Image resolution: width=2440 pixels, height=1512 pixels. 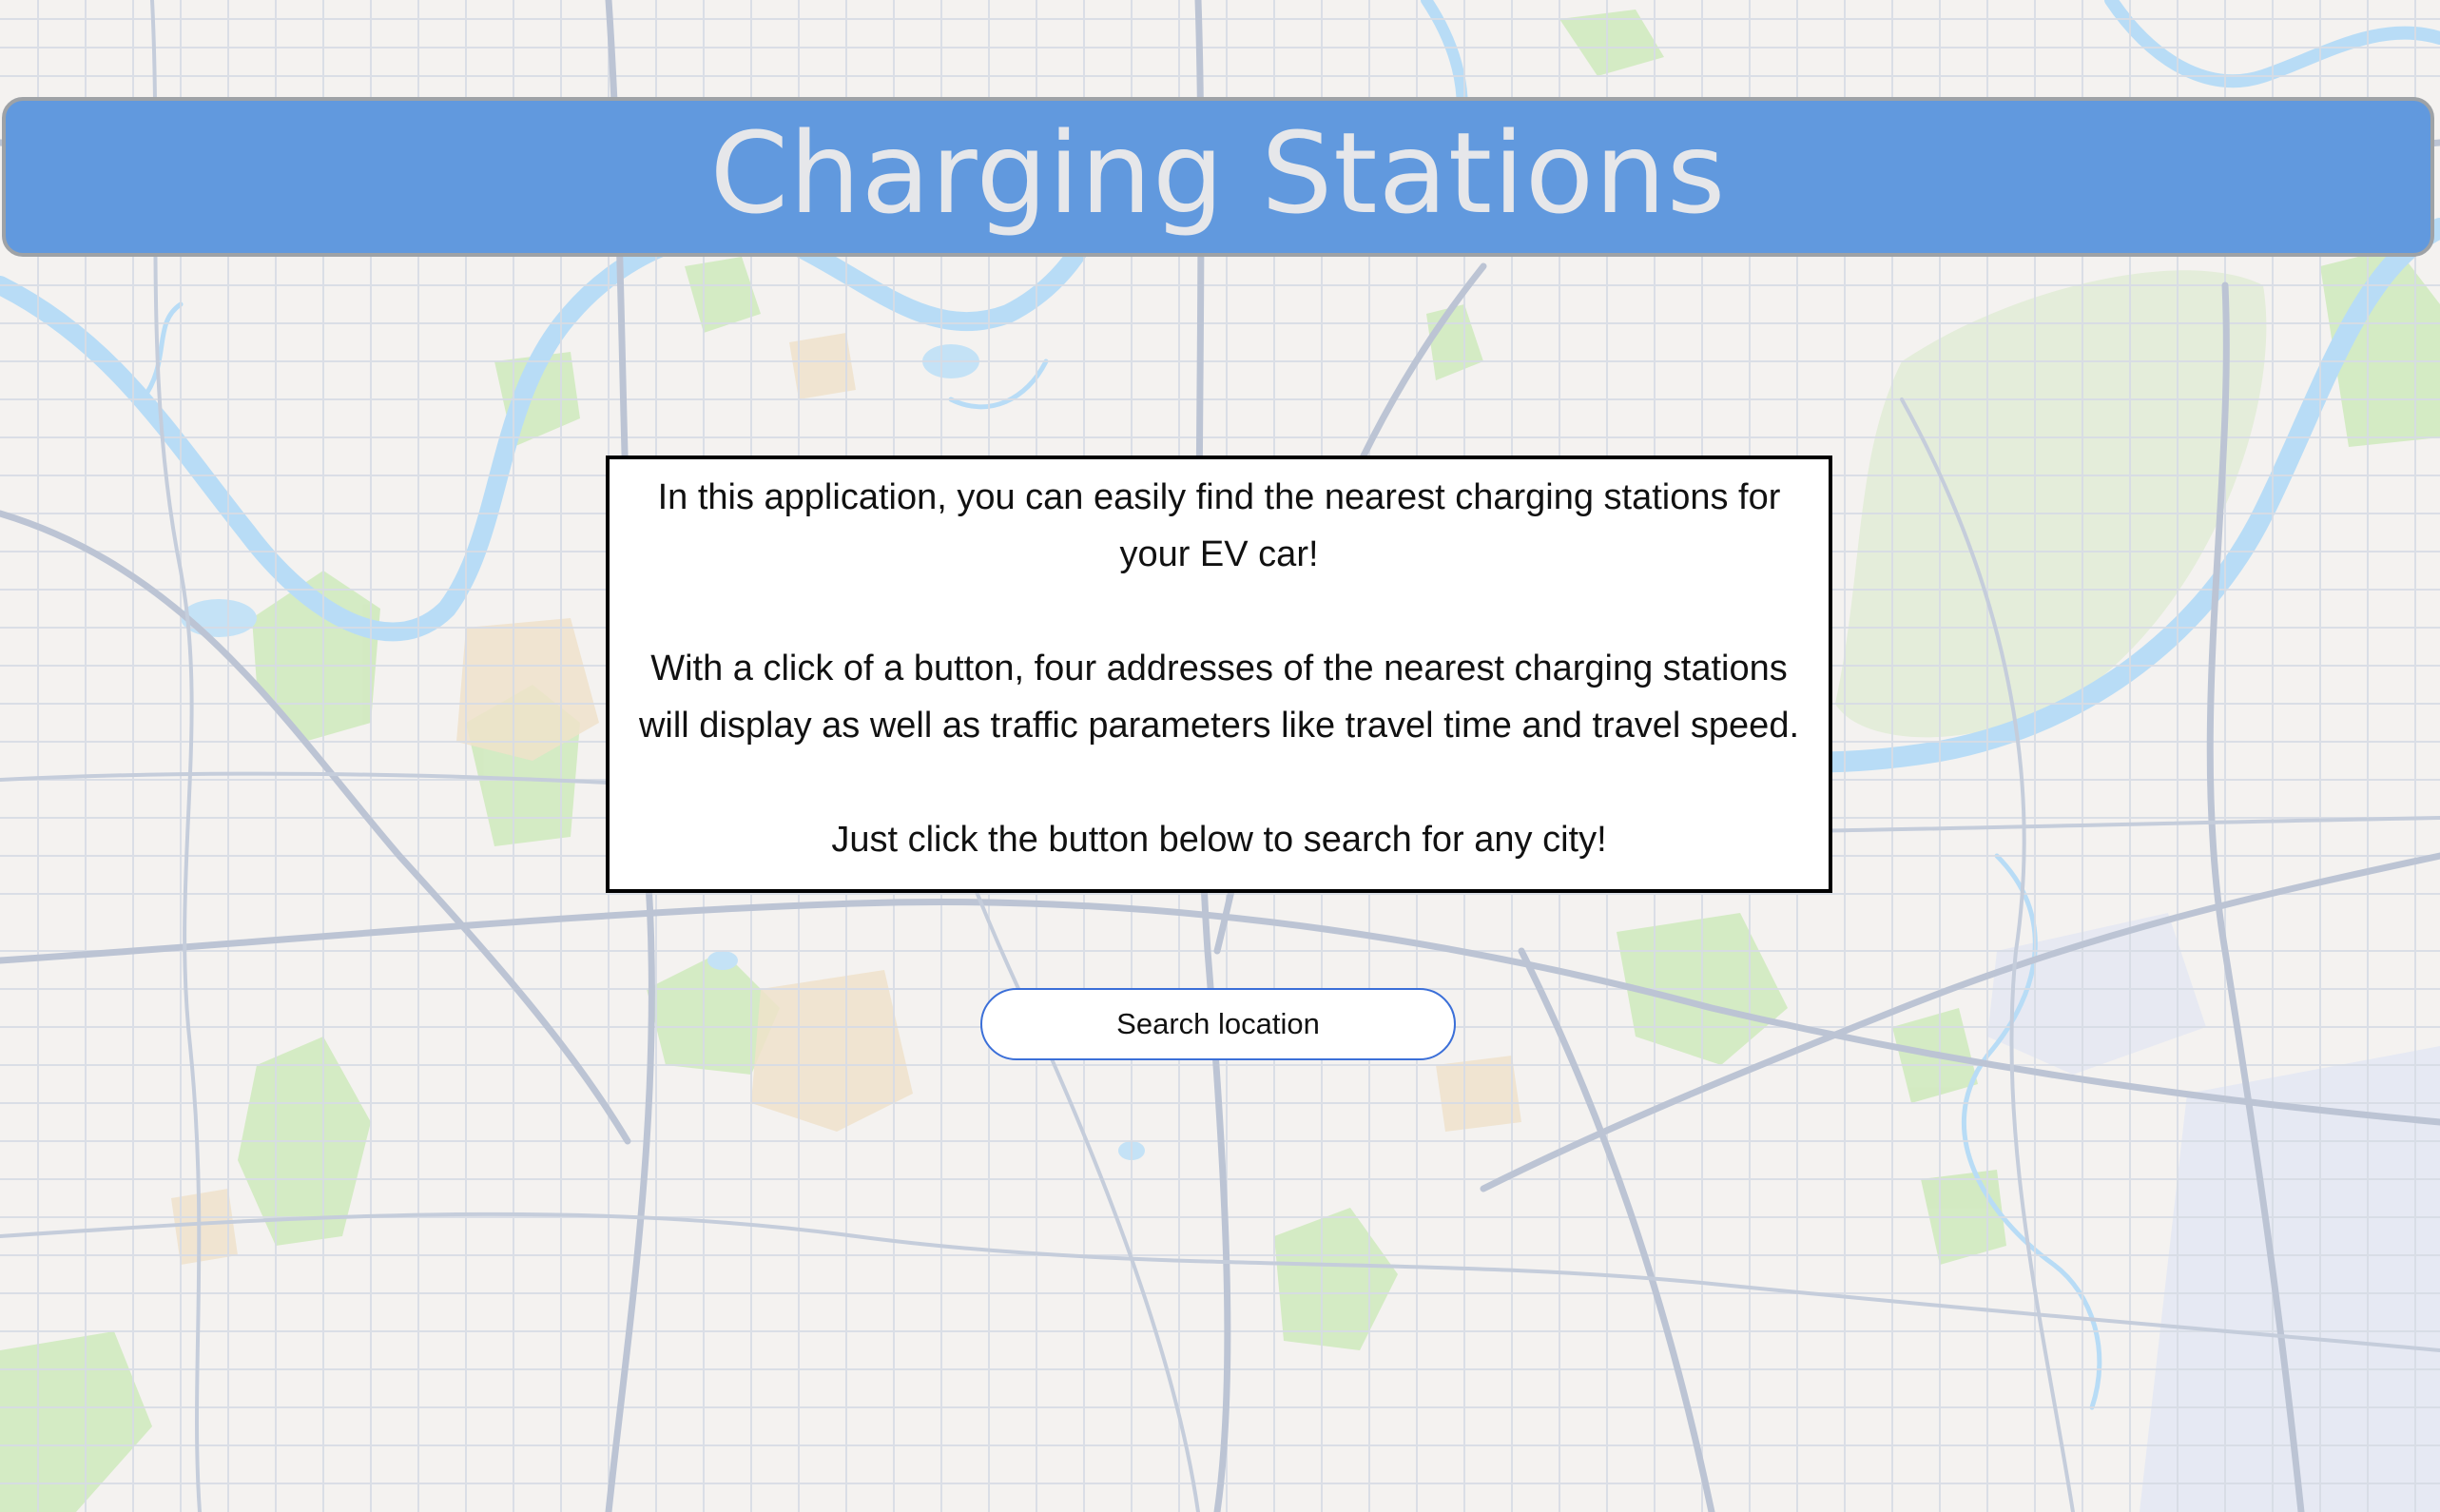 I want to click on search-location-button: Search location, so click(x=1218, y=1024).